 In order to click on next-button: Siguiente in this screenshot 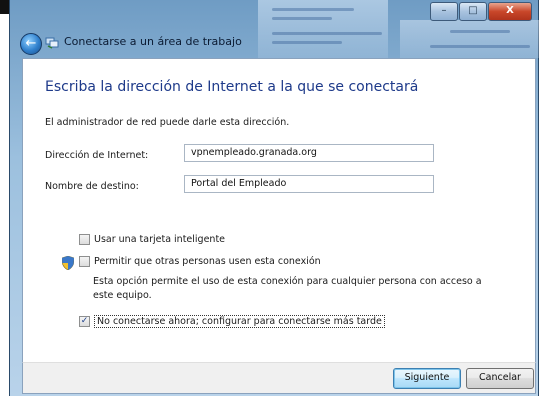, I will do `click(427, 378)`.